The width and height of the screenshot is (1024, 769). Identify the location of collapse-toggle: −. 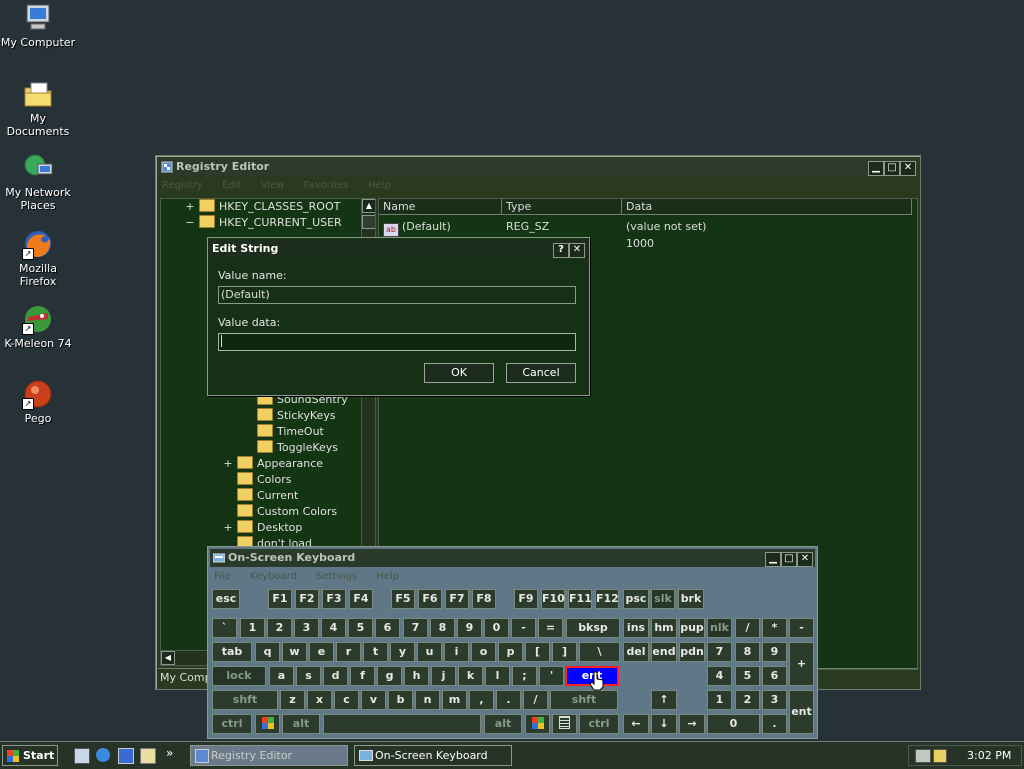
(190, 223).